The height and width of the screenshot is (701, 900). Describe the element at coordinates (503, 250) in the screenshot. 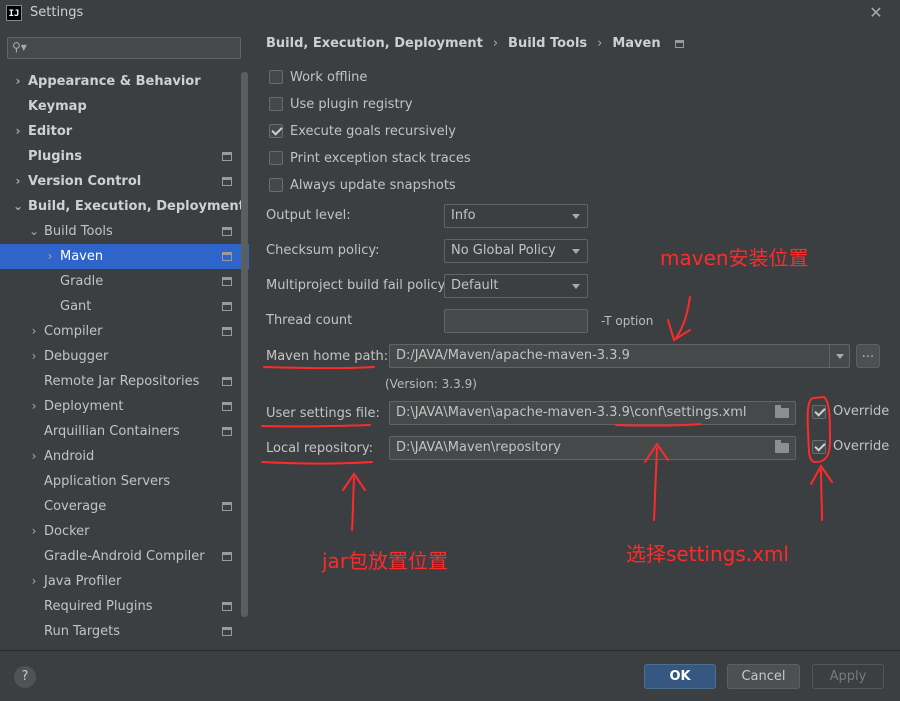

I see `checksum-policy-value: No Global Policy` at that location.